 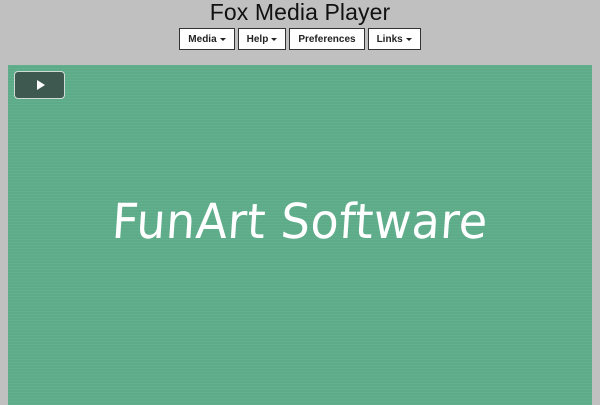 I want to click on links-menu-label: Links, so click(x=389, y=39).